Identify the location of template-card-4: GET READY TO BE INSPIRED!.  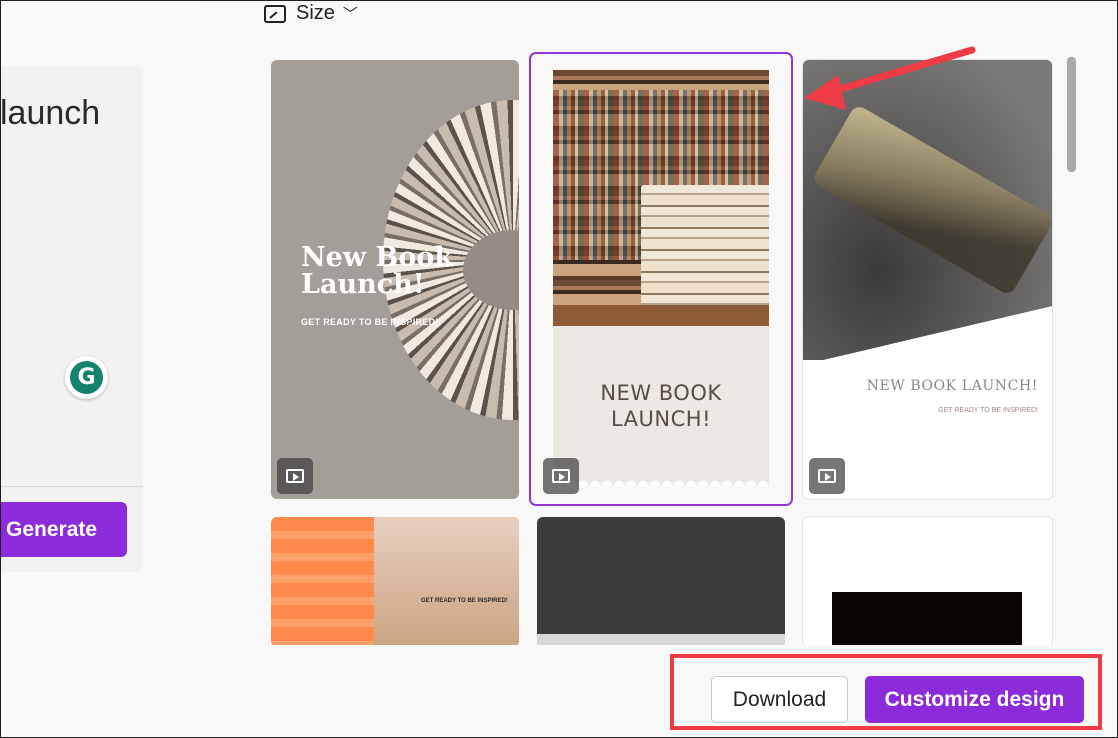
(395, 582).